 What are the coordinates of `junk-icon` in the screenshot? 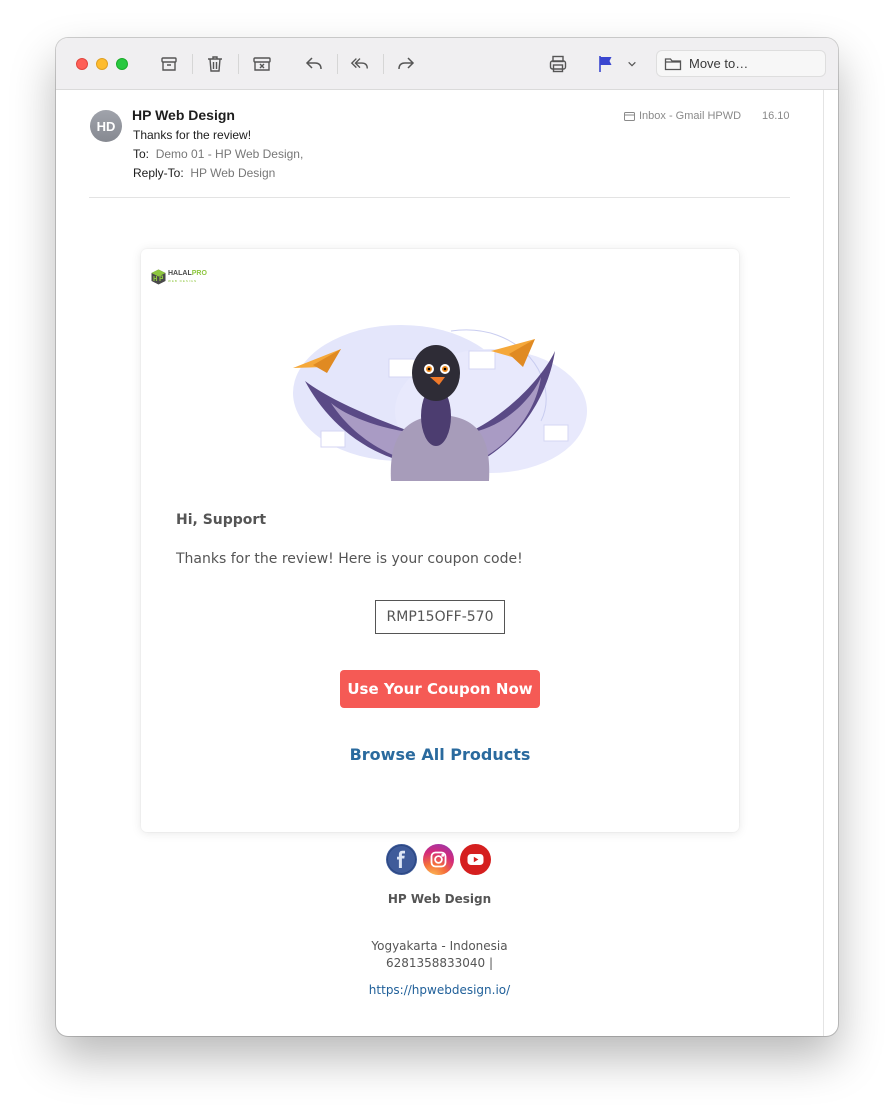 It's located at (262, 64).